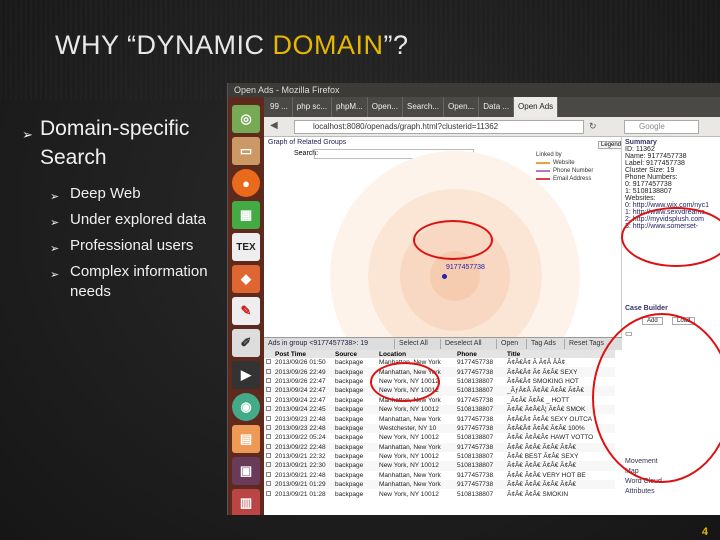 Image resolution: width=720 pixels, height=540 pixels. I want to click on app-icon: ◆, so click(246, 279).